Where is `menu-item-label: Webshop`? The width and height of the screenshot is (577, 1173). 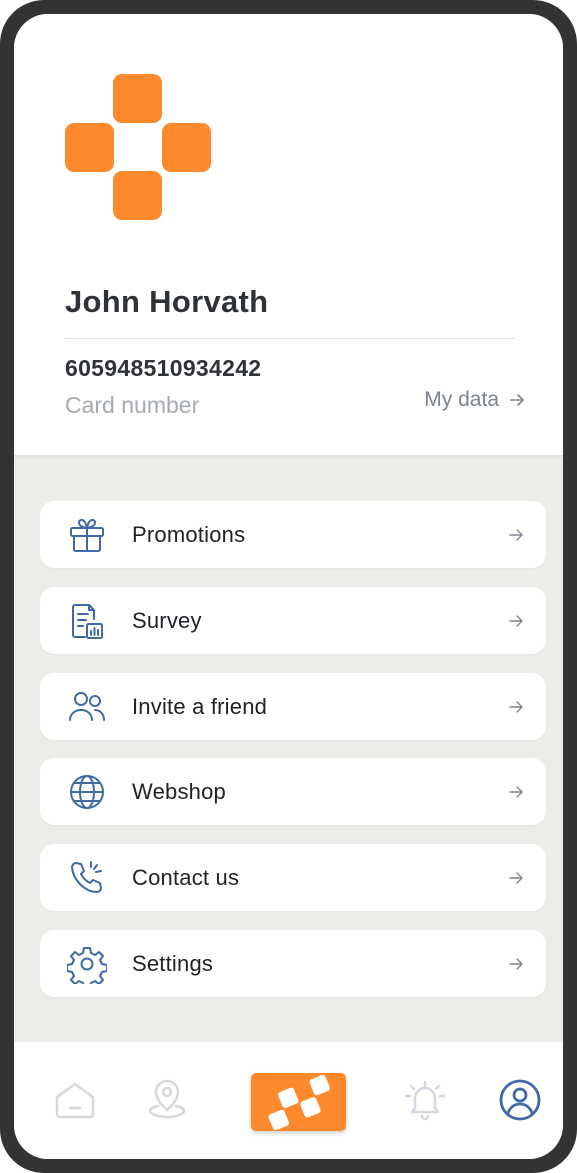
menu-item-label: Webshop is located at coordinates (179, 791).